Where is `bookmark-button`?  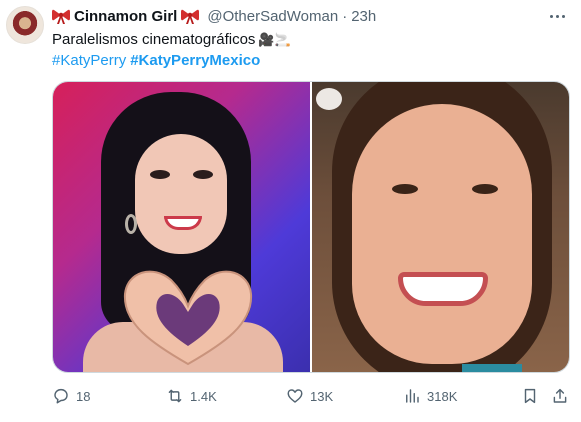 bookmark-button is located at coordinates (530, 396).